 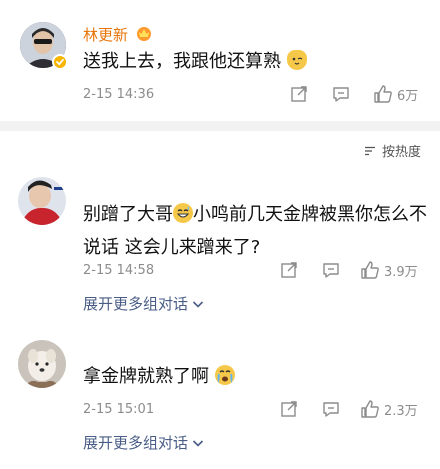 I want to click on like-button: 3.9万, so click(x=389, y=270).